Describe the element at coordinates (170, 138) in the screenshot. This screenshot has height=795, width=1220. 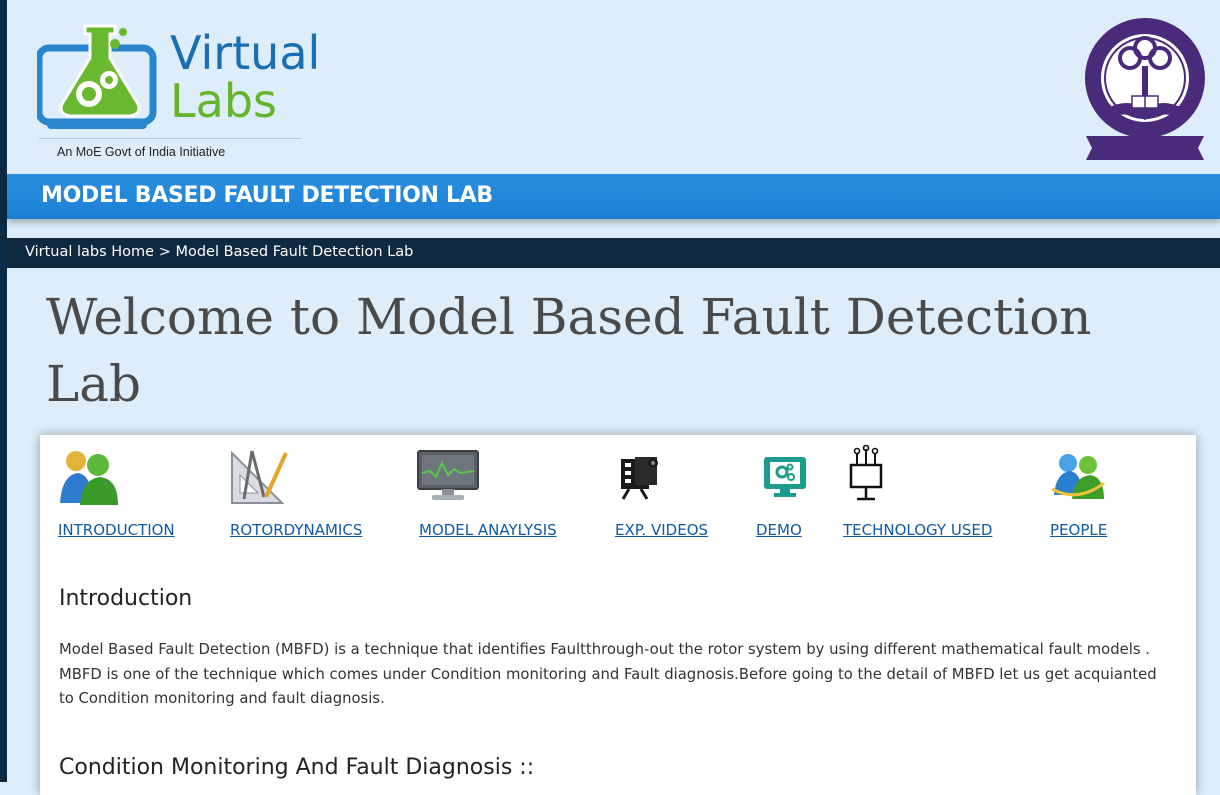
I see `logo-divider` at that location.